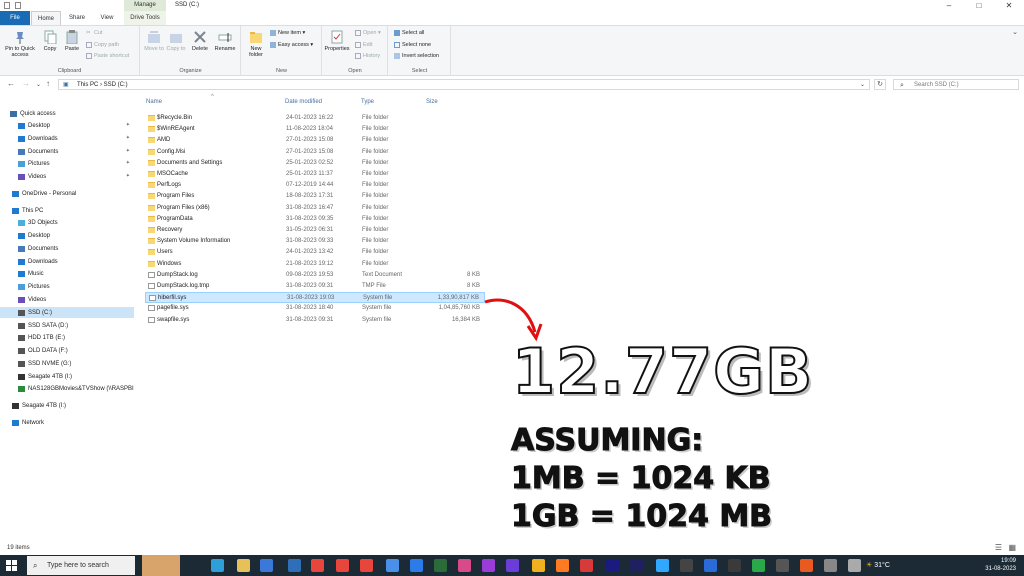 The width and height of the screenshot is (1024, 576). What do you see at coordinates (67, 163) in the screenshot?
I see `sidebar-item: Pictures ✦` at bounding box center [67, 163].